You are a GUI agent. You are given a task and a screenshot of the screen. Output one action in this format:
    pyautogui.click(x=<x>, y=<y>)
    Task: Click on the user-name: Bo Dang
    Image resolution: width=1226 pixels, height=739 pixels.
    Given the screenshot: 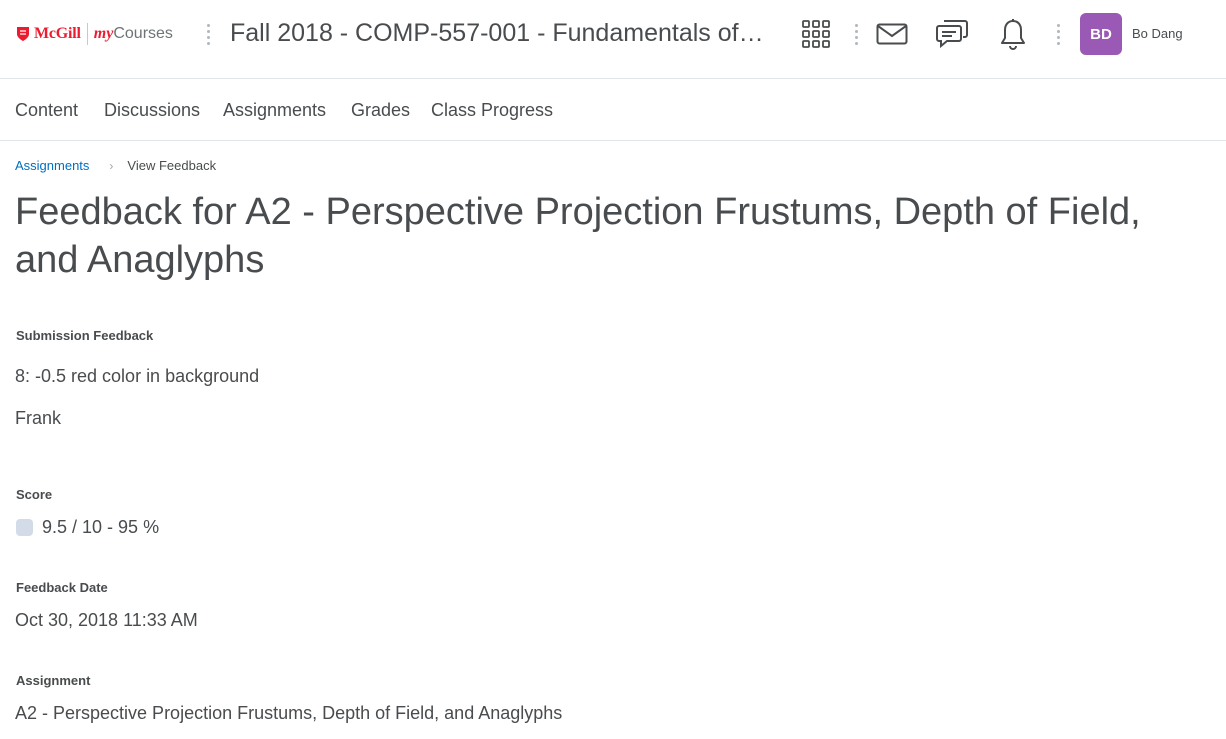 What is the action you would take?
    pyautogui.click(x=1157, y=33)
    